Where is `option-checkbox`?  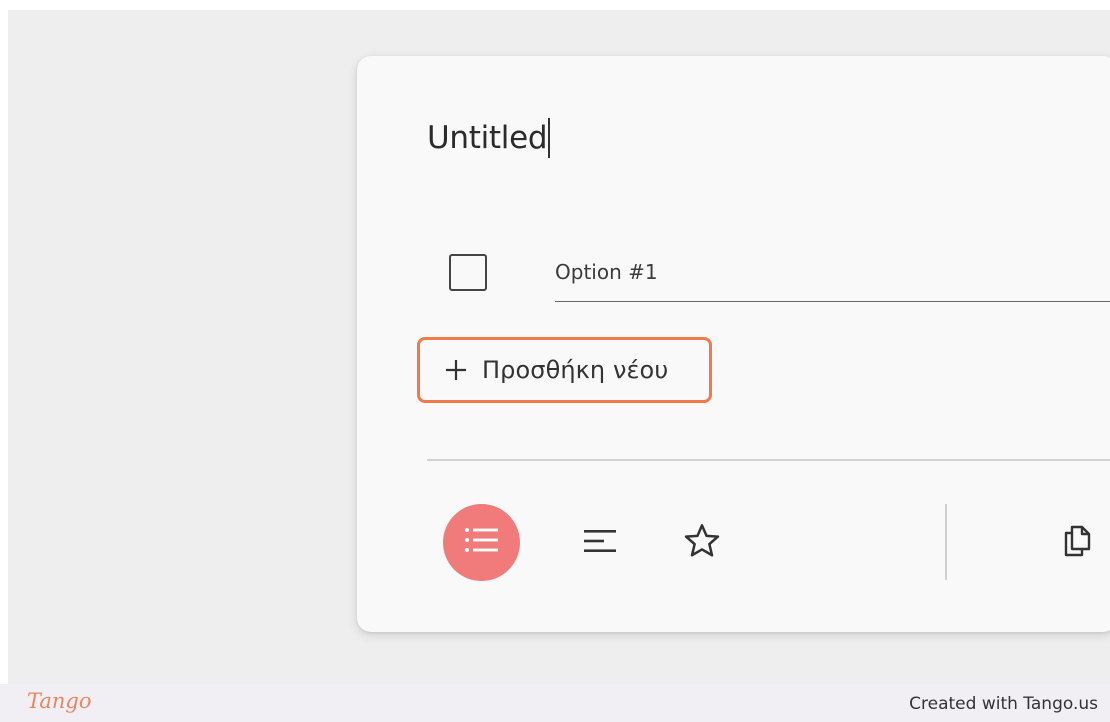
option-checkbox is located at coordinates (468, 272).